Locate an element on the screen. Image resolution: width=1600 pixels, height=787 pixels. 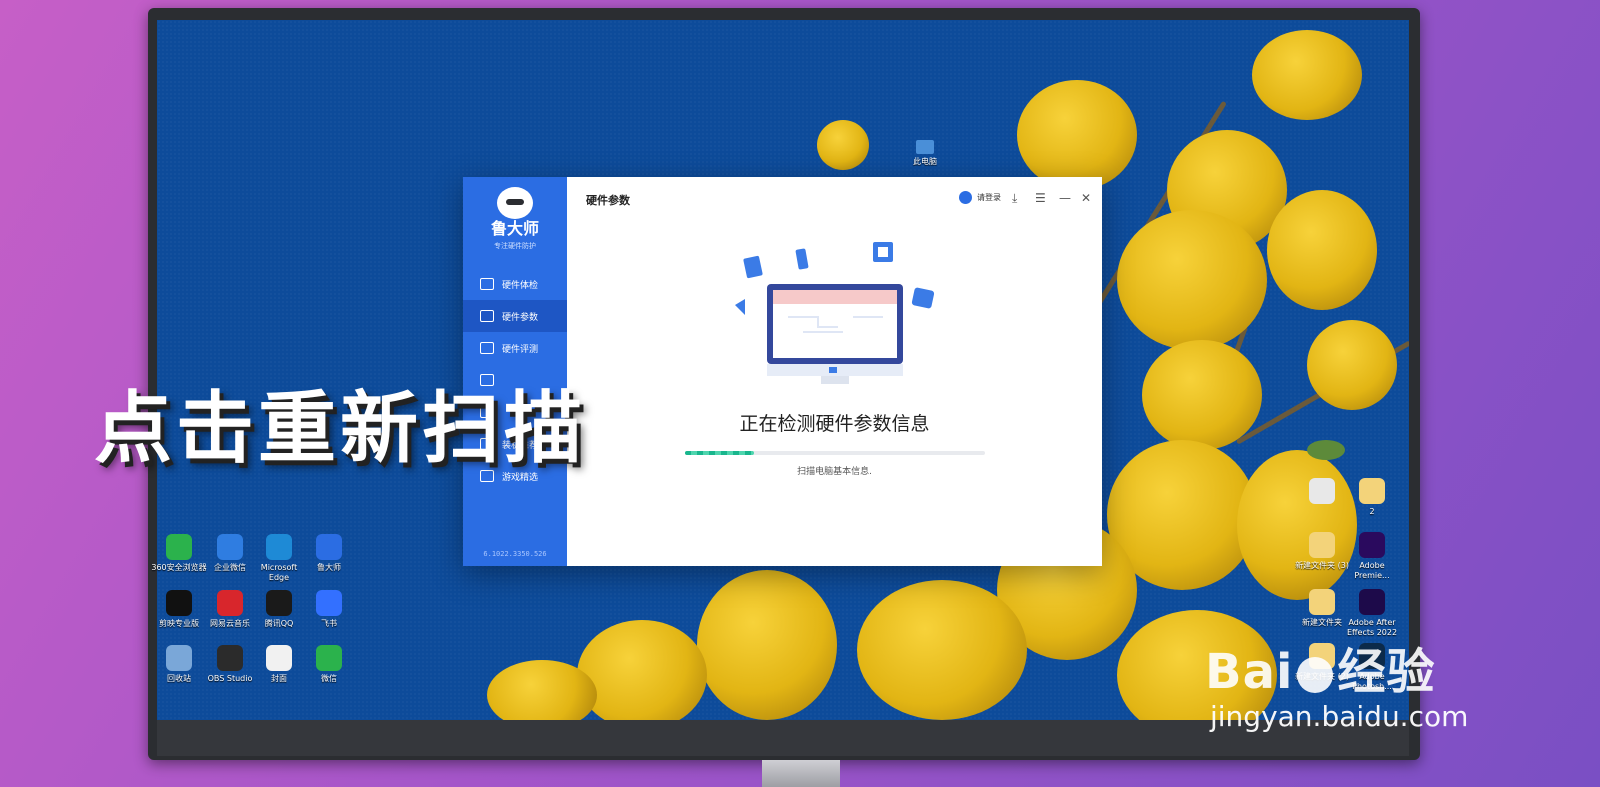
desktop-icon: 网易云音乐 is located at coordinates (230, 609).